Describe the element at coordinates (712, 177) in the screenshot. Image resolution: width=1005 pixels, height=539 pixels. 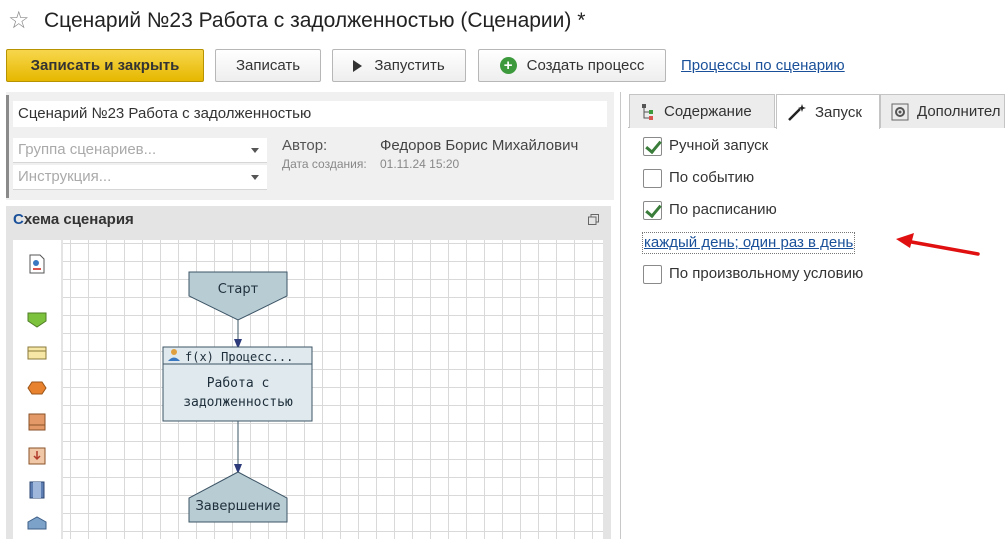
I see `event-launch-label: По событию` at that location.